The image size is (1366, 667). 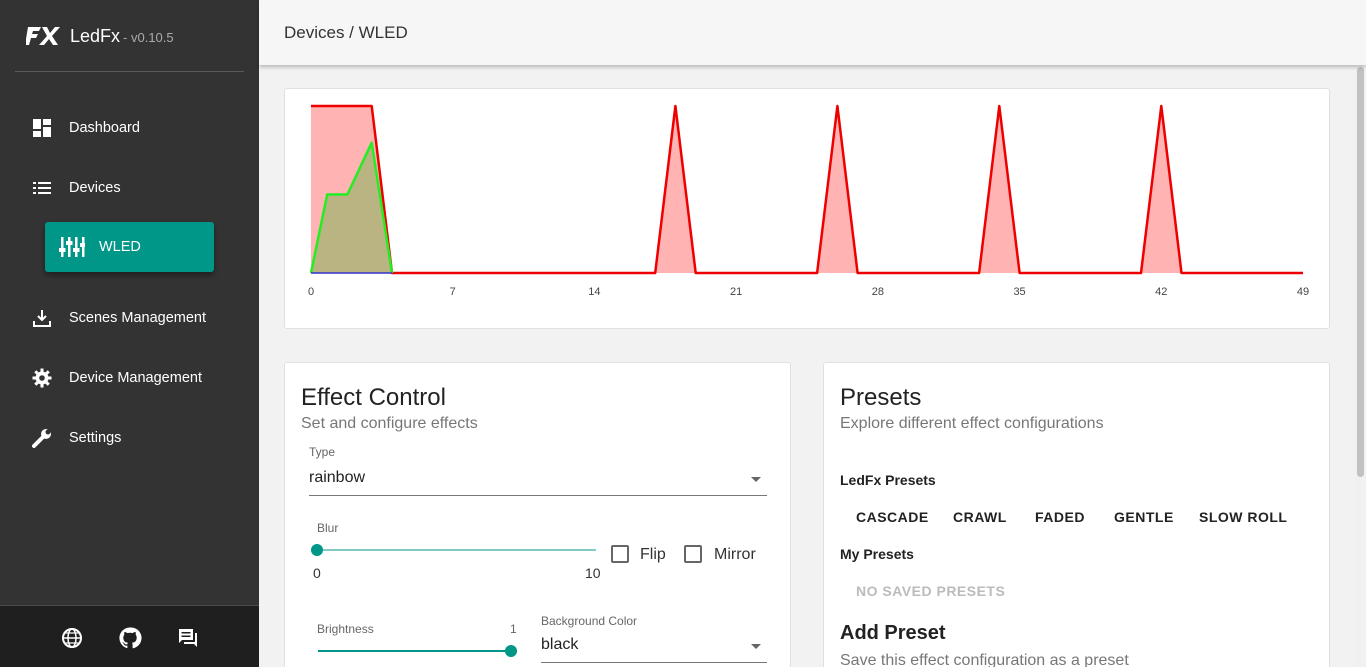 What do you see at coordinates (322, 452) in the screenshot?
I see `type-label: Type` at bounding box center [322, 452].